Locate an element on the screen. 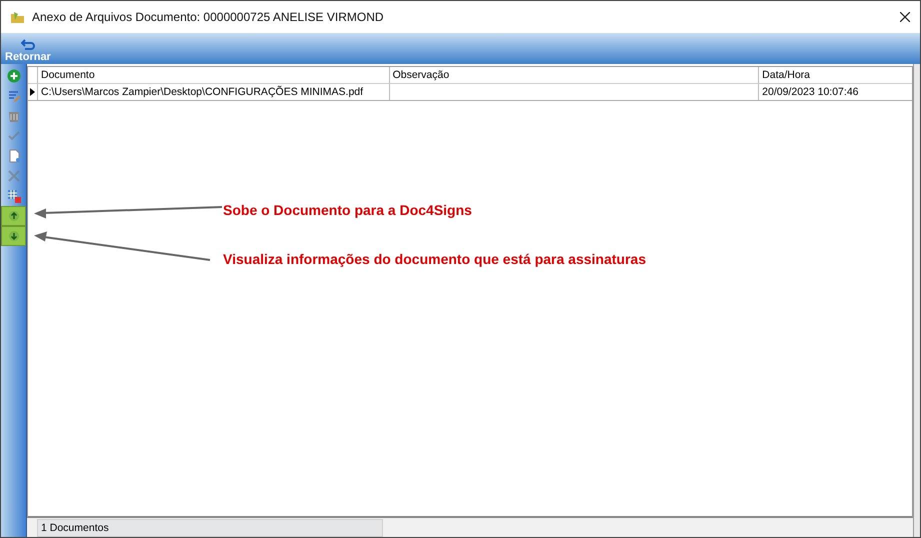  trash-icon is located at coordinates (13, 116).